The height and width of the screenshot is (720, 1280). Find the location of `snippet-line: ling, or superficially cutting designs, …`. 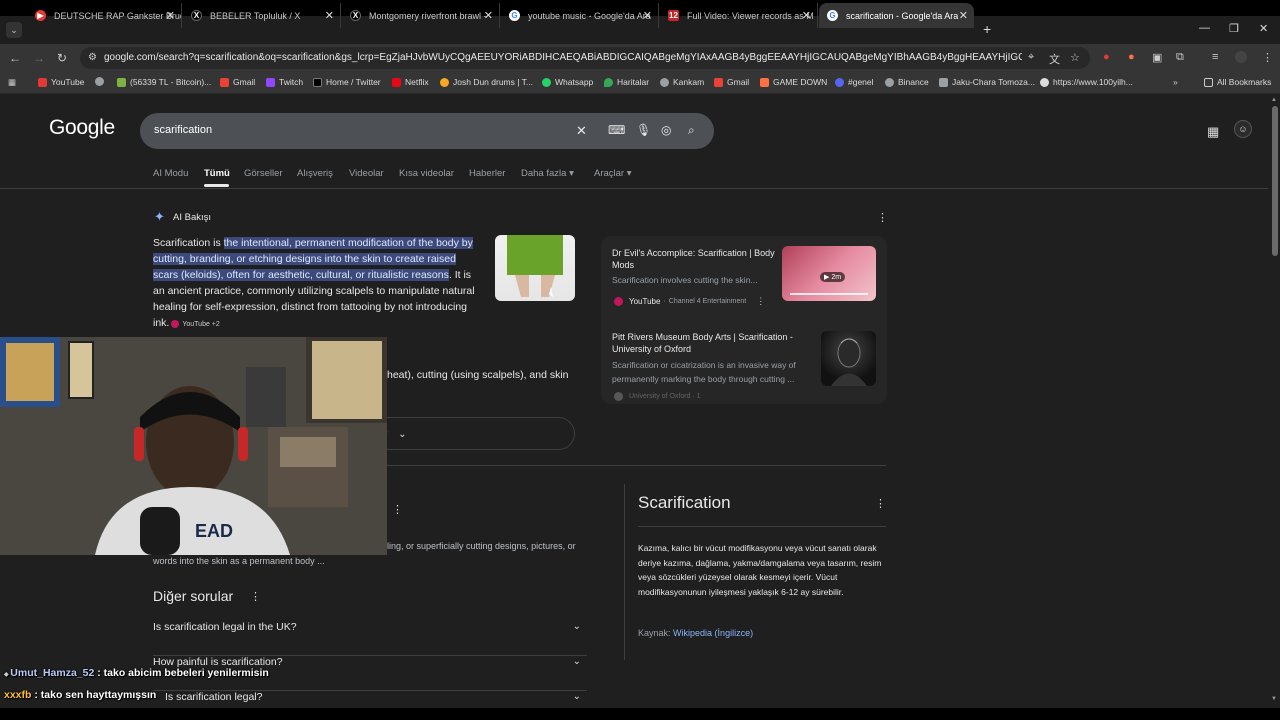

snippet-line: ling, or superficially cutting designs, … is located at coordinates (481, 546).